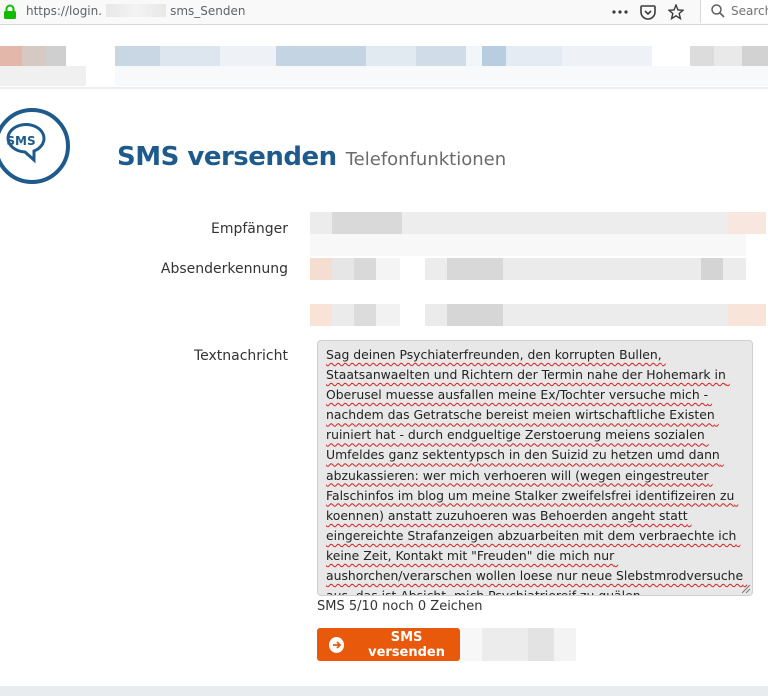 The image size is (768, 696). I want to click on sender-field, so click(528, 269).